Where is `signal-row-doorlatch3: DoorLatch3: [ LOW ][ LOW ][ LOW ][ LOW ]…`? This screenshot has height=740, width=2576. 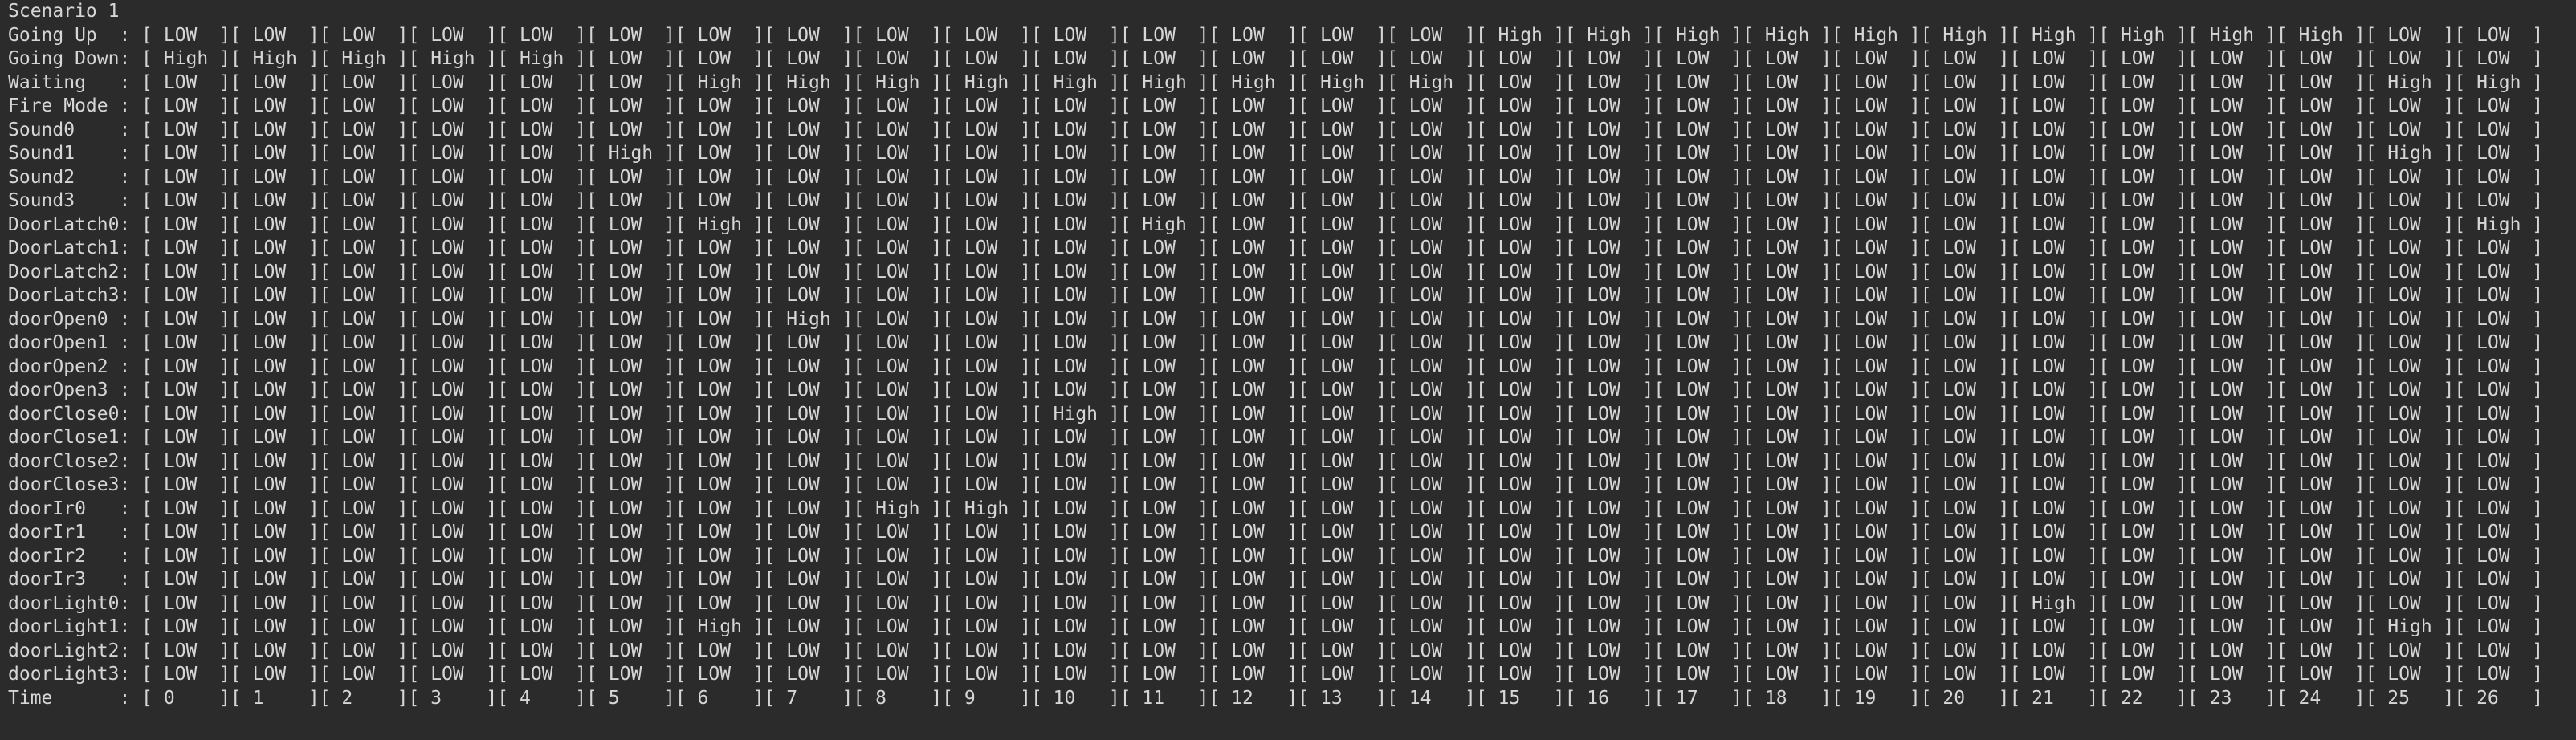 signal-row-doorlatch3: DoorLatch3: [ LOW ][ LOW ][ LOW ][ LOW ]… is located at coordinates (1276, 295).